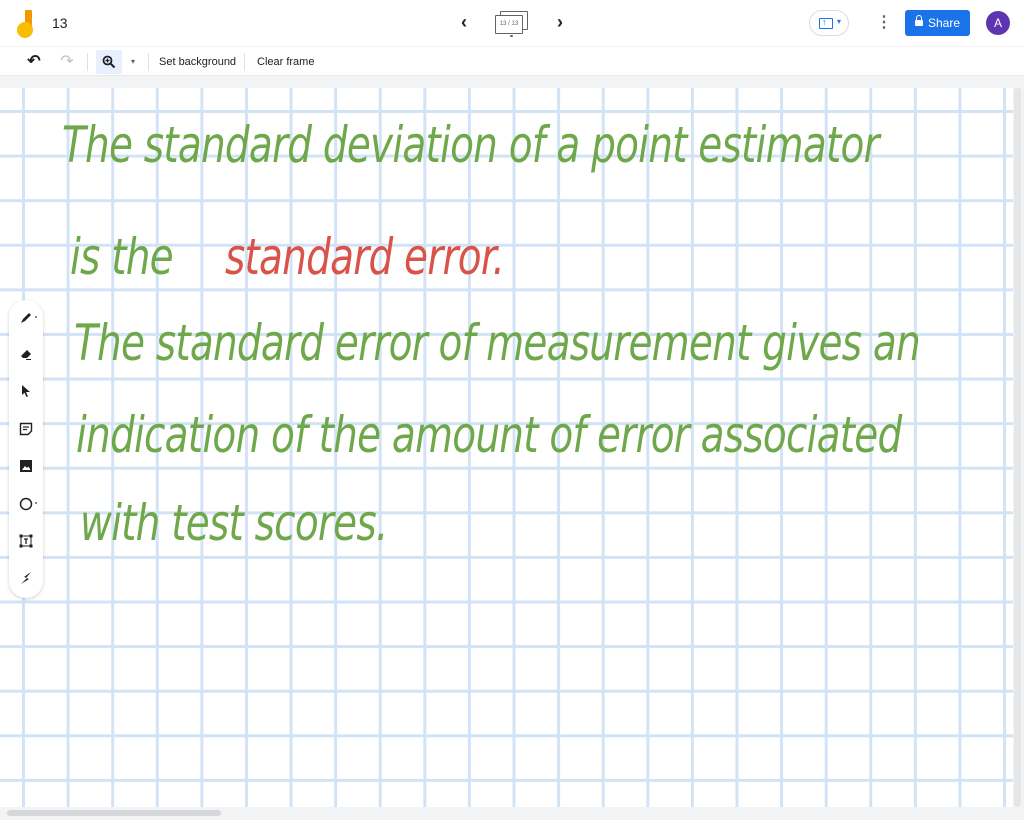 This screenshot has width=1024, height=820. I want to click on set-background-button: Set background, so click(197, 62).